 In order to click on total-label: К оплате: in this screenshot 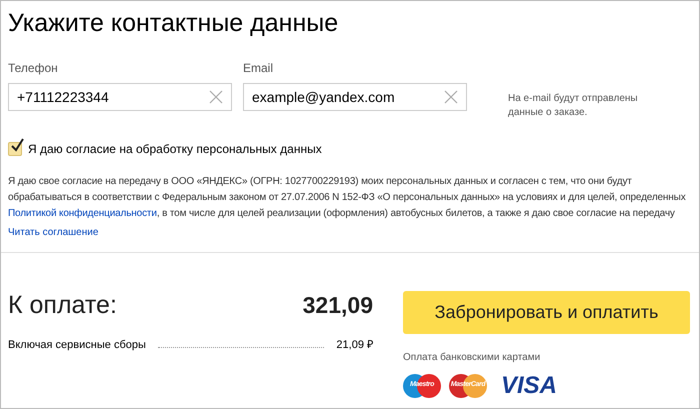, I will do `click(62, 305)`.